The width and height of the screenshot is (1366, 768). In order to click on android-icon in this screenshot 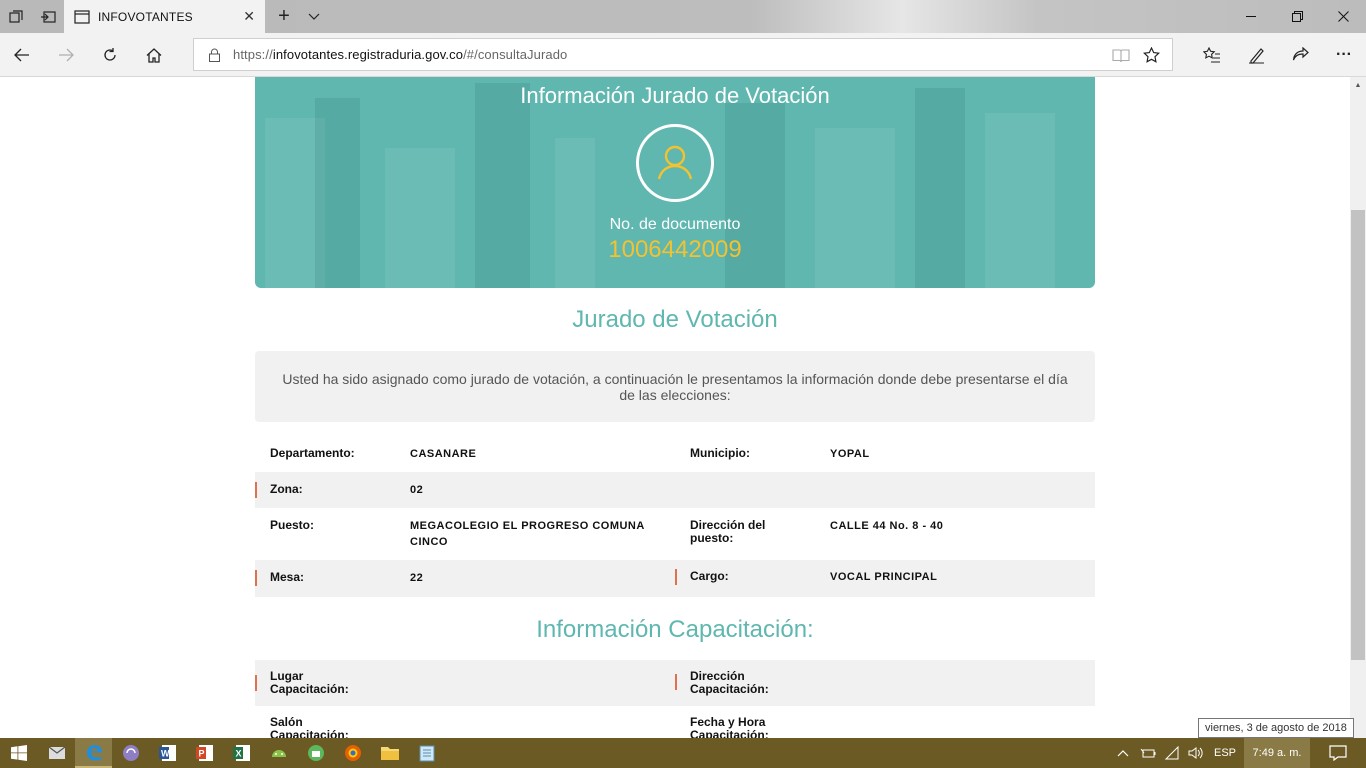, I will do `click(278, 753)`.